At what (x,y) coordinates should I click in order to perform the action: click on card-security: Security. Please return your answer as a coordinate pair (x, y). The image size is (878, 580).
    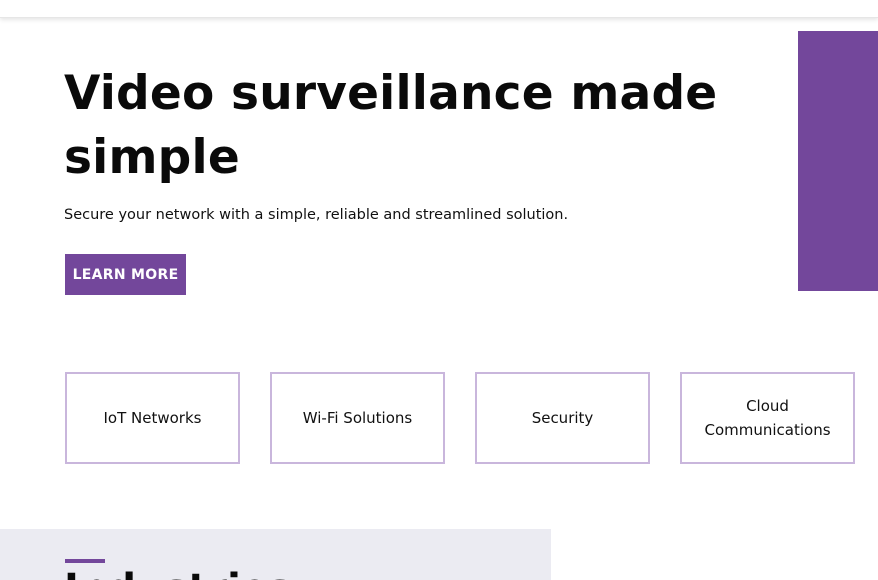
    Looking at the image, I should click on (562, 418).